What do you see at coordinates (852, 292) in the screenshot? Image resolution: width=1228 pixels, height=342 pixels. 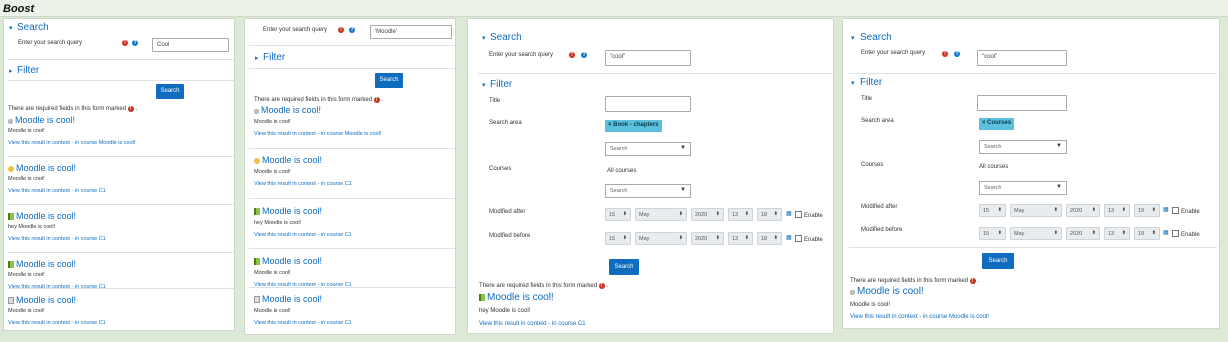 I see `forum-icon` at bounding box center [852, 292].